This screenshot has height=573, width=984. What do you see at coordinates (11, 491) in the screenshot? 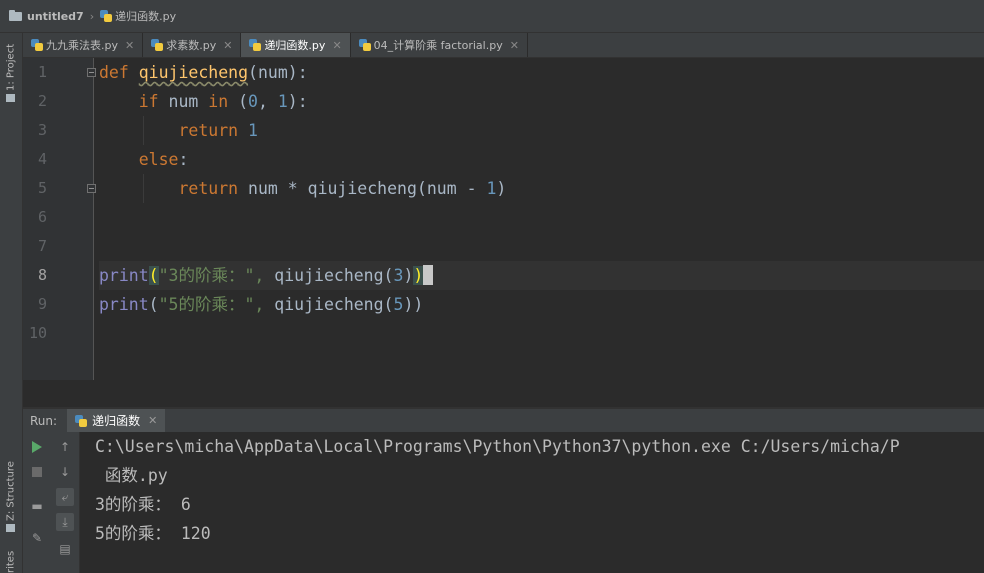
I see `structure-tool-label: Z: Structure` at bounding box center [11, 491].